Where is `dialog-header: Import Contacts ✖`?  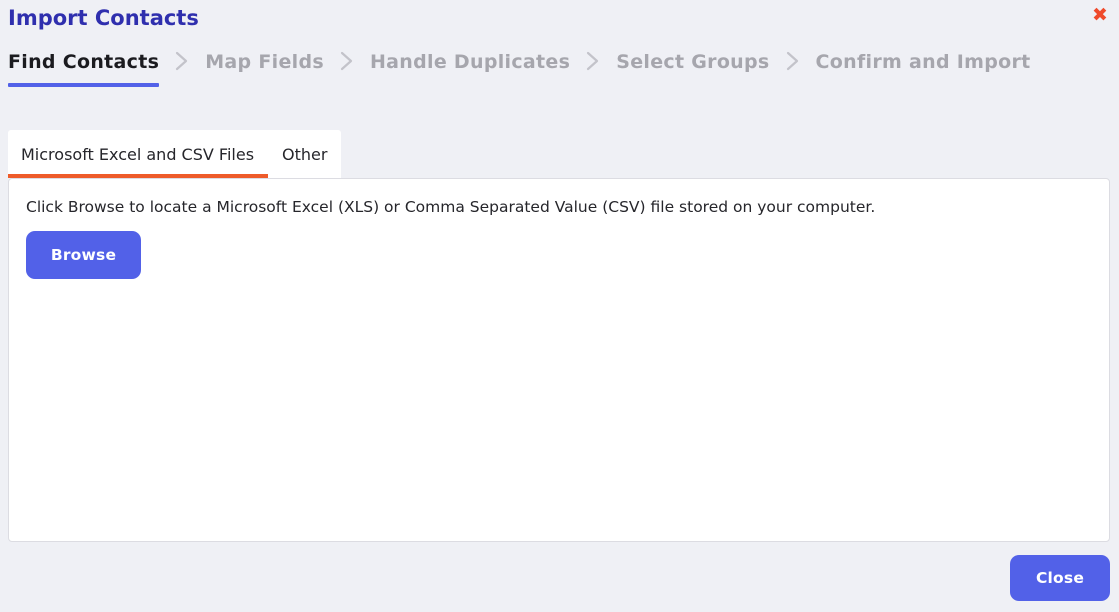 dialog-header: Import Contacts ✖ is located at coordinates (559, 21).